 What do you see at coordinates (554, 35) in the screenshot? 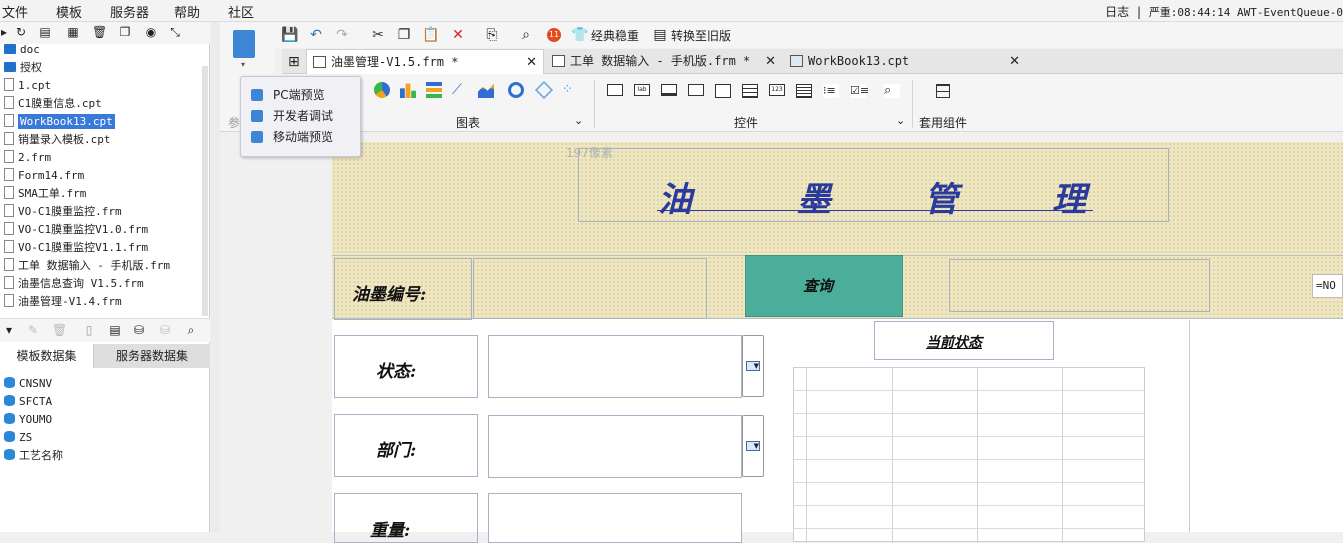
I see `notification-badge: 11` at bounding box center [554, 35].